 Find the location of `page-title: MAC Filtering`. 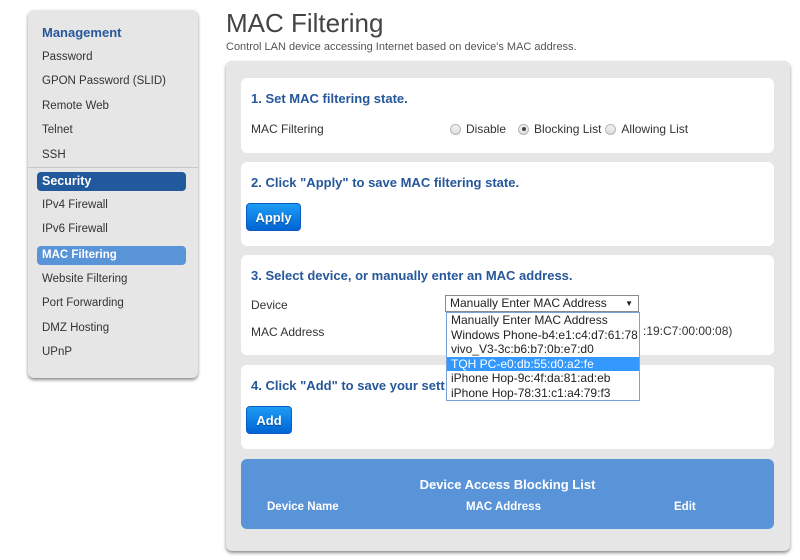

page-title: MAC Filtering is located at coordinates (305, 23).